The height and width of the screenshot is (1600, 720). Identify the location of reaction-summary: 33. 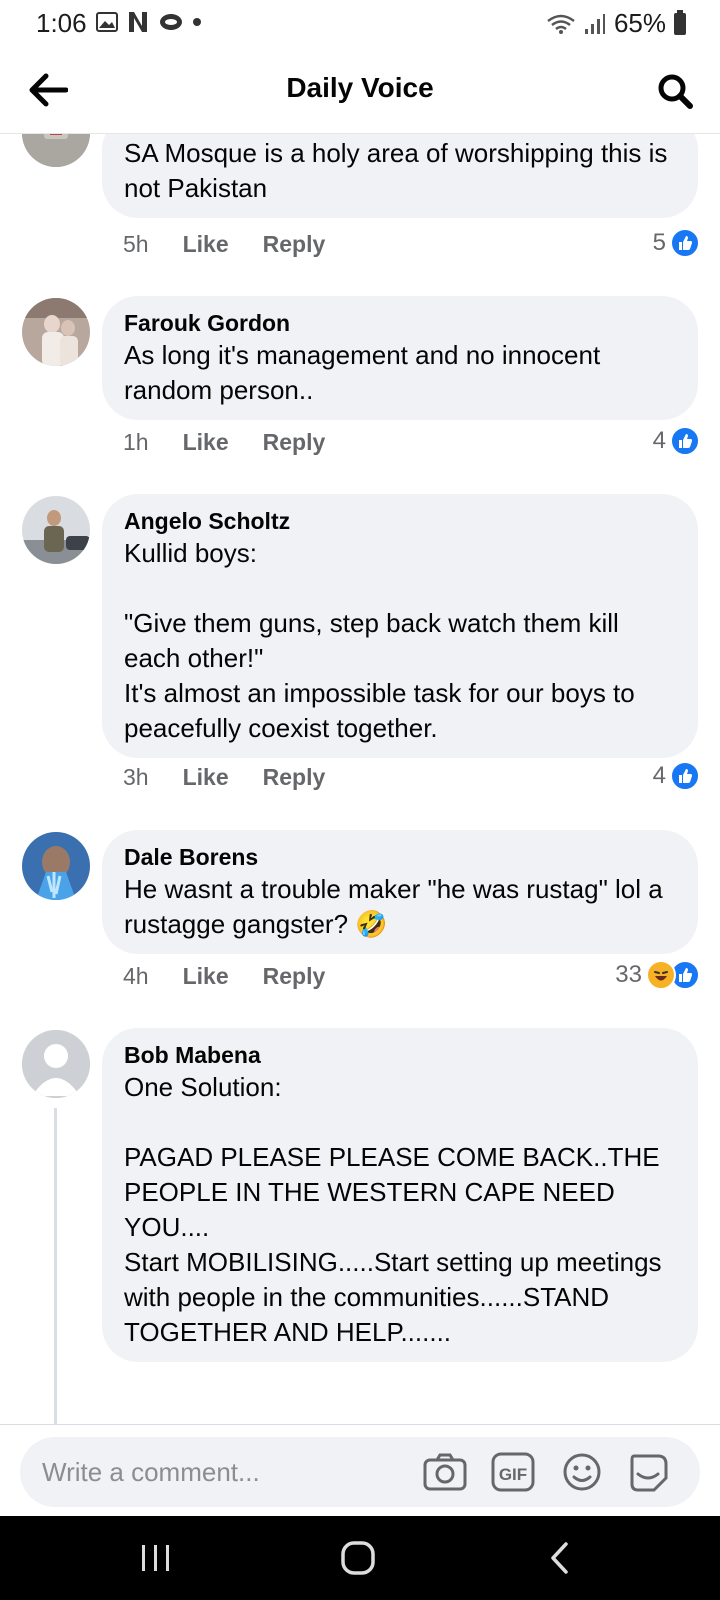
(657, 975).